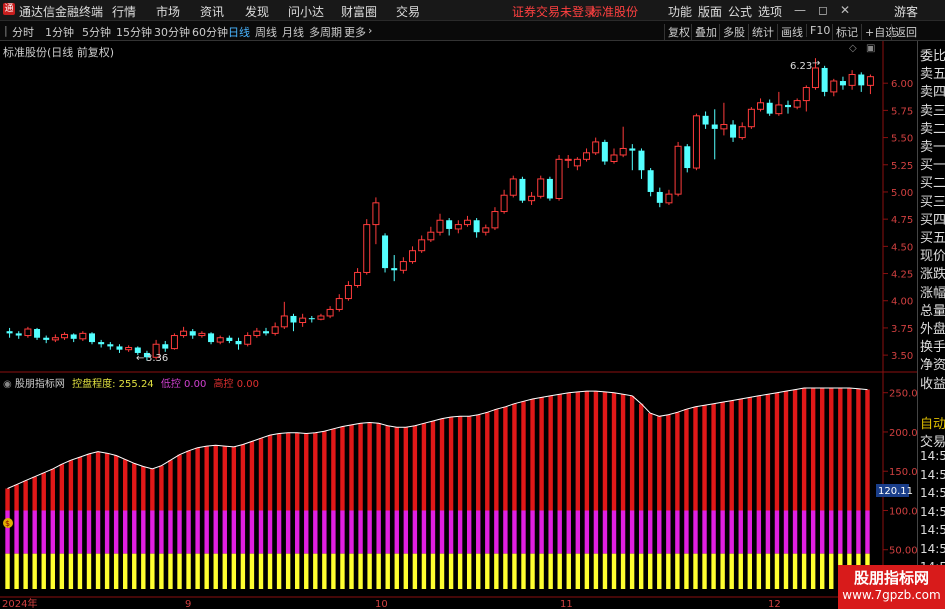 The width and height of the screenshot is (945, 609). What do you see at coordinates (932, 382) in the screenshot?
I see `sidebar-item-18: 收益` at bounding box center [932, 382].